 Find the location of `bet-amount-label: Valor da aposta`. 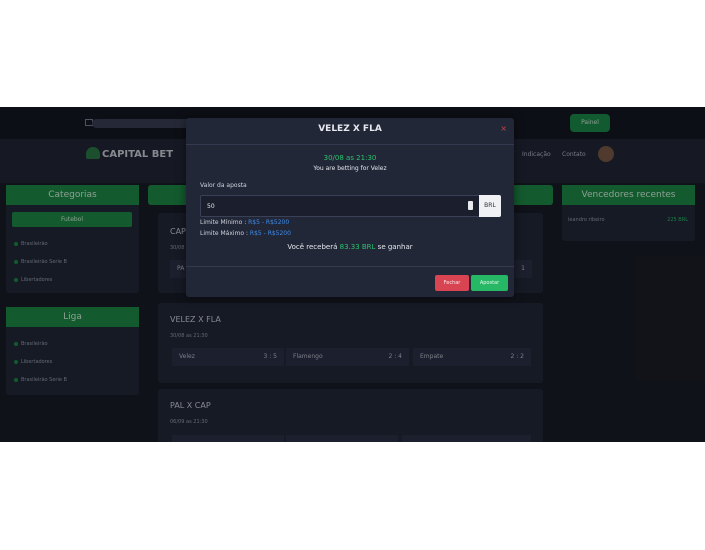

bet-amount-label: Valor da aposta is located at coordinates (223, 185).